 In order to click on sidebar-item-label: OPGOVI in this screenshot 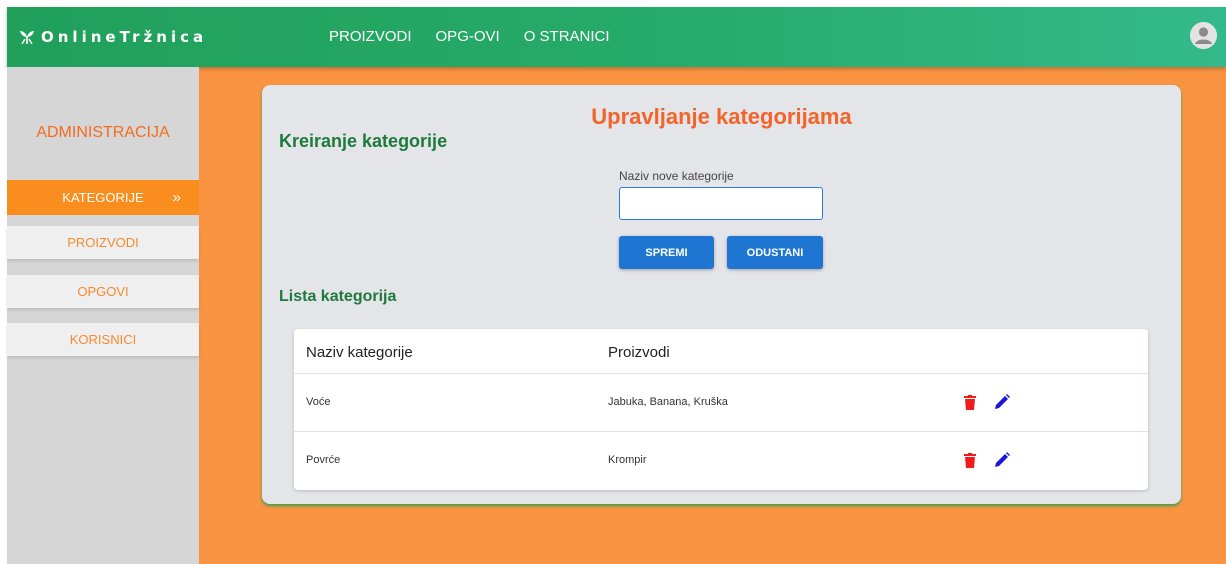, I will do `click(103, 291)`.